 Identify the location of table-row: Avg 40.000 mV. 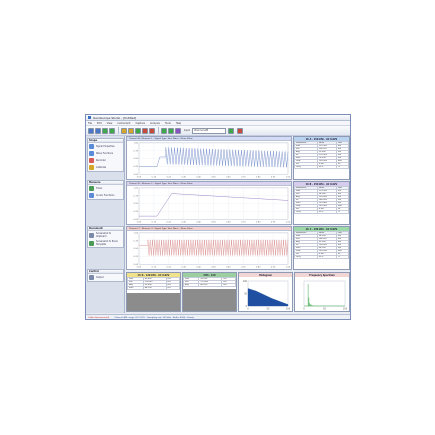
(209, 285).